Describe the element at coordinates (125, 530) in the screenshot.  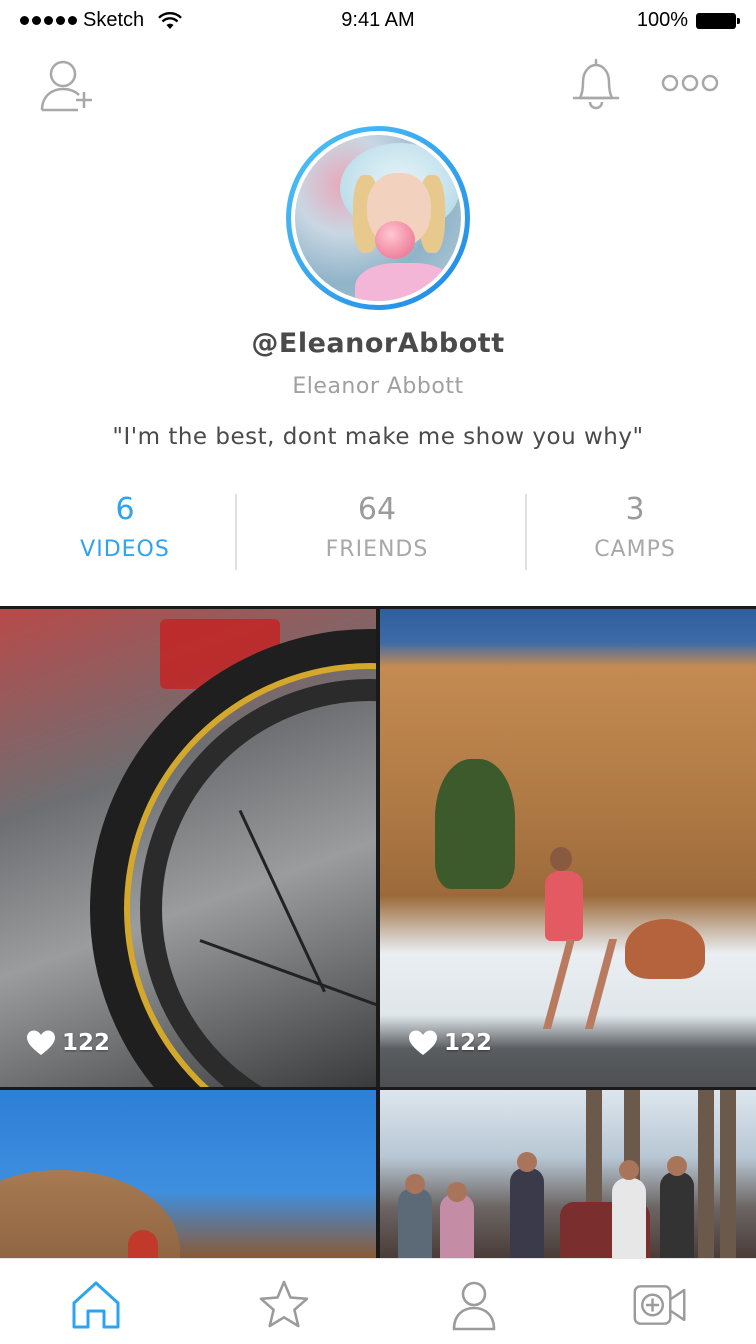
I see `stat-videos: 6 VIDEOS` at that location.